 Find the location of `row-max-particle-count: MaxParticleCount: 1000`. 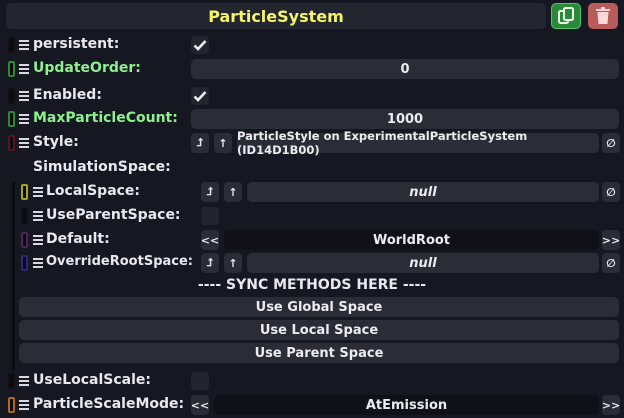

row-max-particle-count: MaxParticleCount: 1000 is located at coordinates (312, 119).